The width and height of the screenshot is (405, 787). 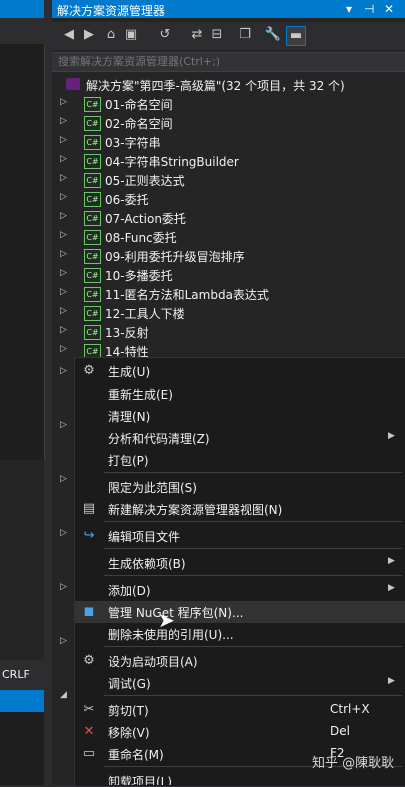 What do you see at coordinates (63, 695) in the screenshot?
I see `expand-arrow-icon: ◢` at bounding box center [63, 695].